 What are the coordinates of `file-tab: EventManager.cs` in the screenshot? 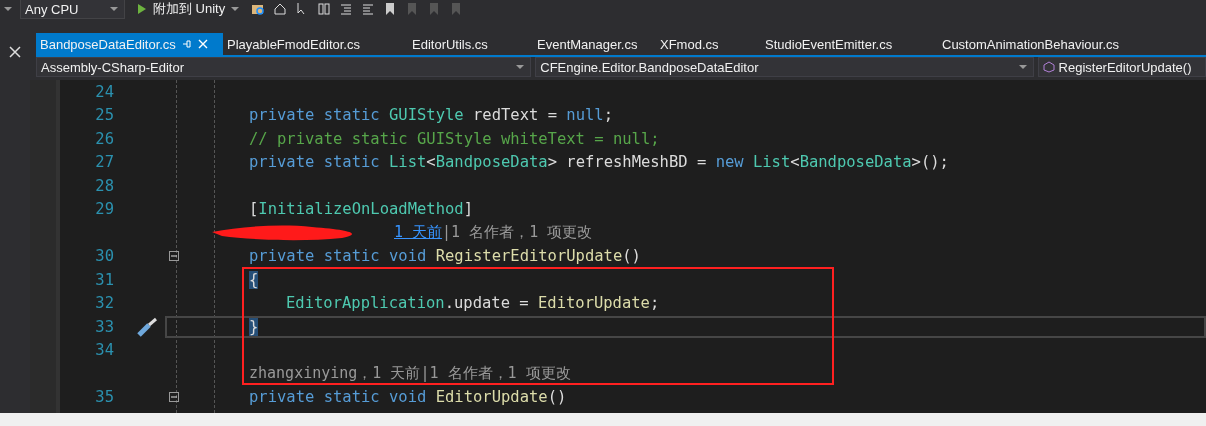 It's located at (594, 44).